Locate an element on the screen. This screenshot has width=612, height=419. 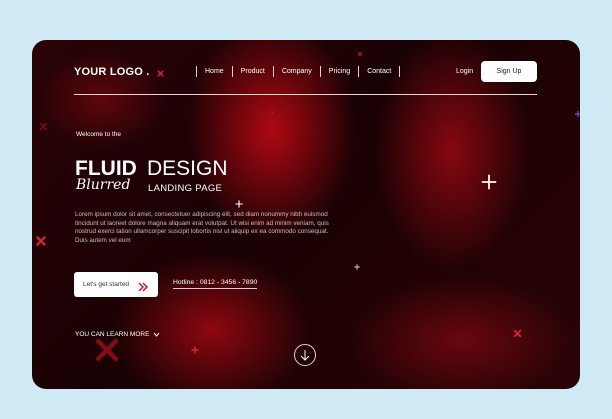
hero-title-bold: FLUID is located at coordinates (106, 168).